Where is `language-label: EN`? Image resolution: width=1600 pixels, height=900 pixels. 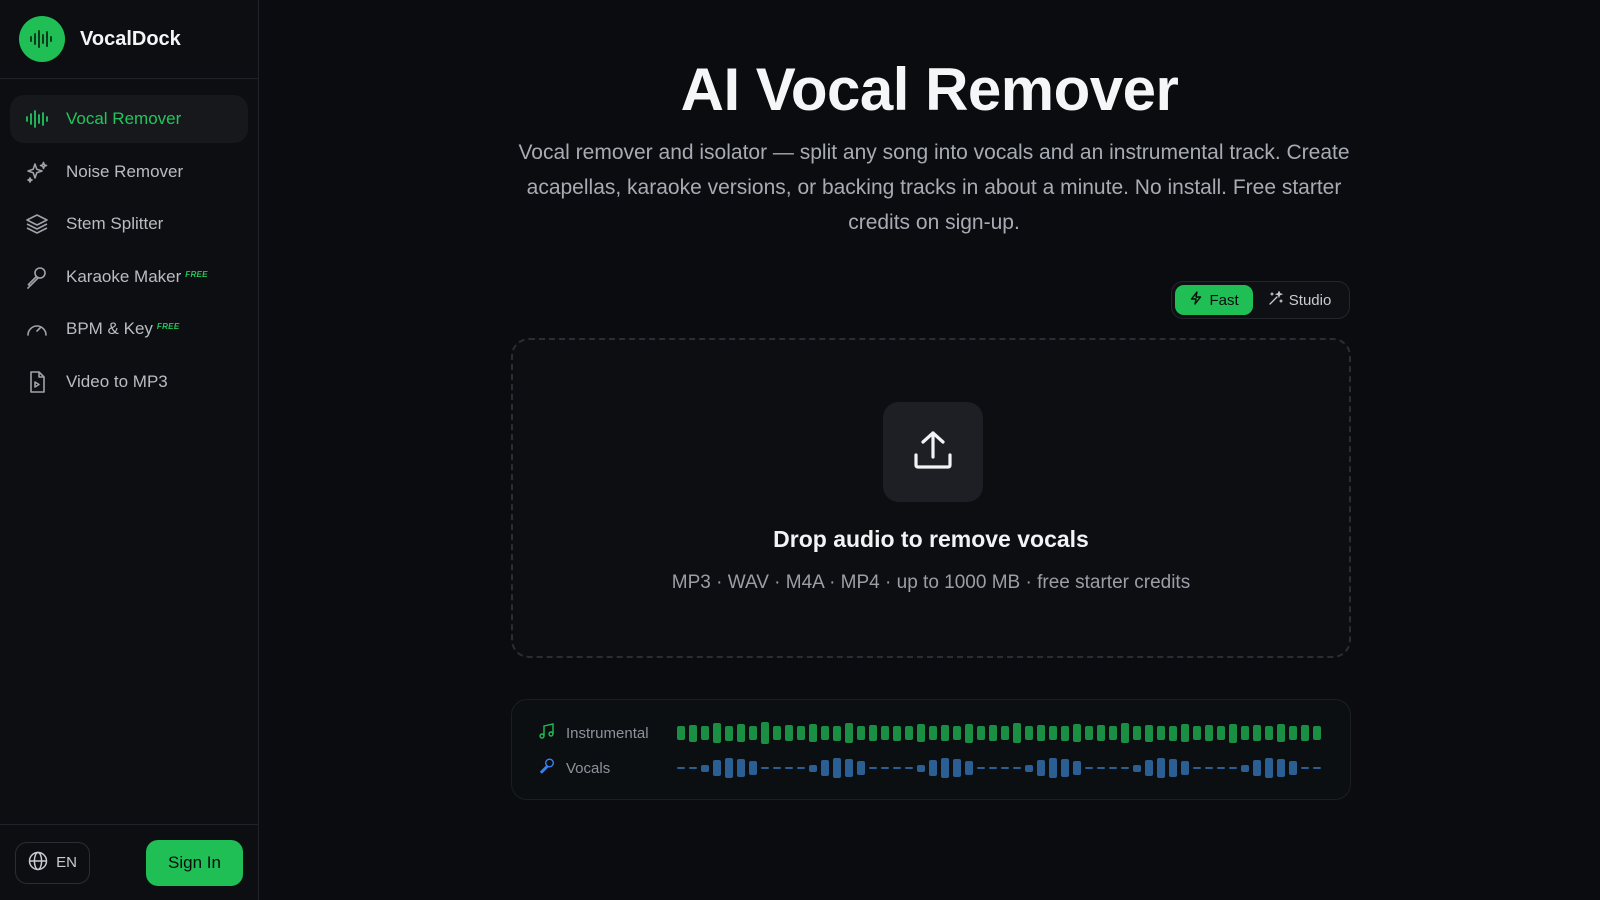 language-label: EN is located at coordinates (66, 862).